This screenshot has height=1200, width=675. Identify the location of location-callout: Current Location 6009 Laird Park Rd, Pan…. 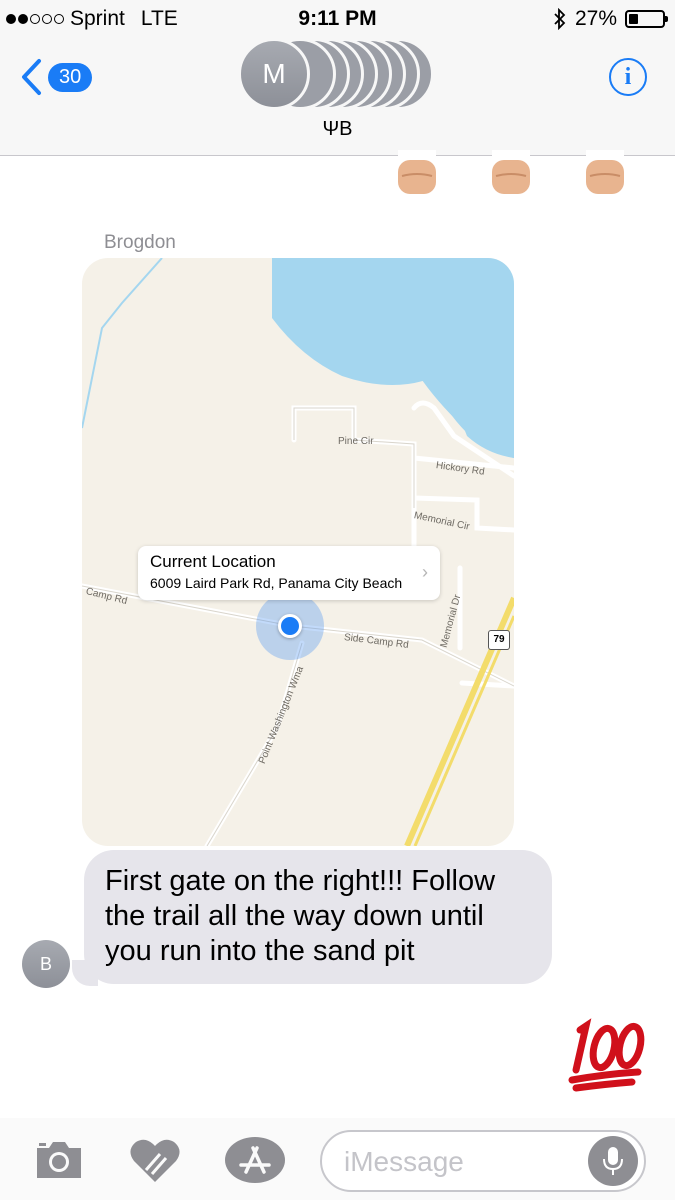
(289, 573).